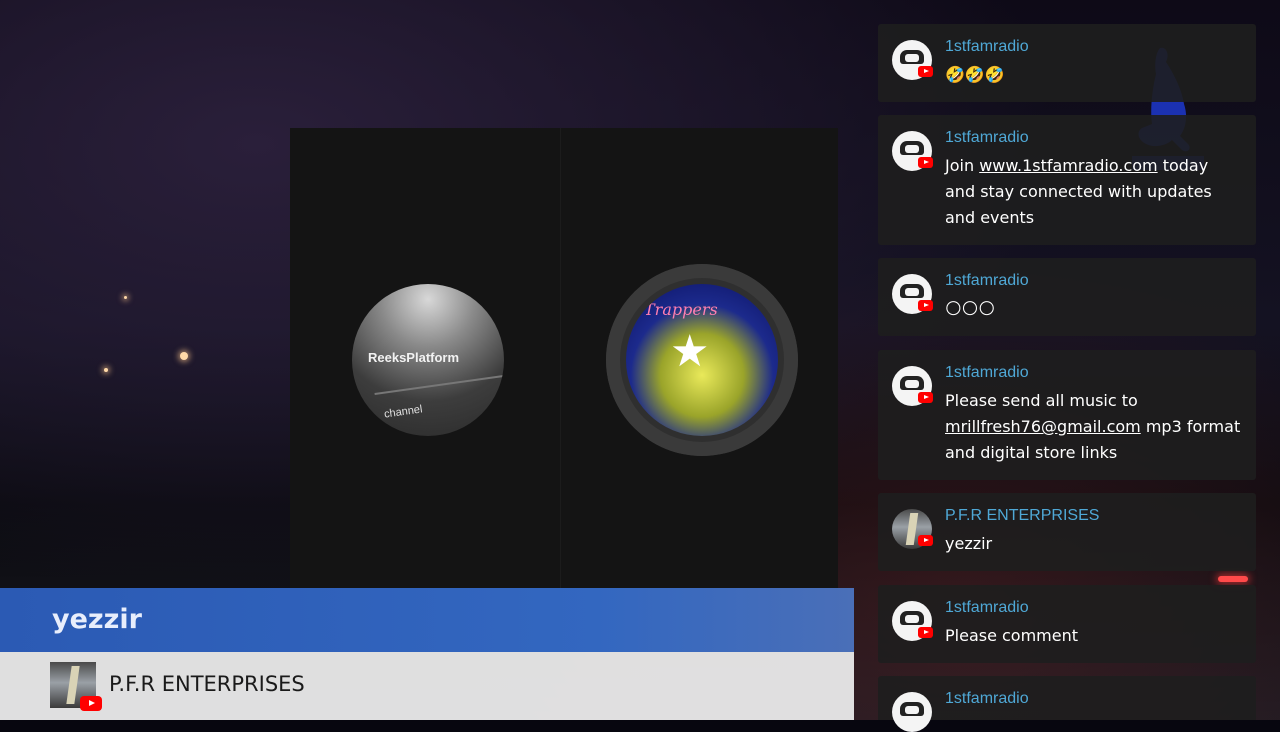 Image resolution: width=1280 pixels, height=732 pixels. What do you see at coordinates (962, 165) in the screenshot?
I see `chat-text-part: Join` at bounding box center [962, 165].